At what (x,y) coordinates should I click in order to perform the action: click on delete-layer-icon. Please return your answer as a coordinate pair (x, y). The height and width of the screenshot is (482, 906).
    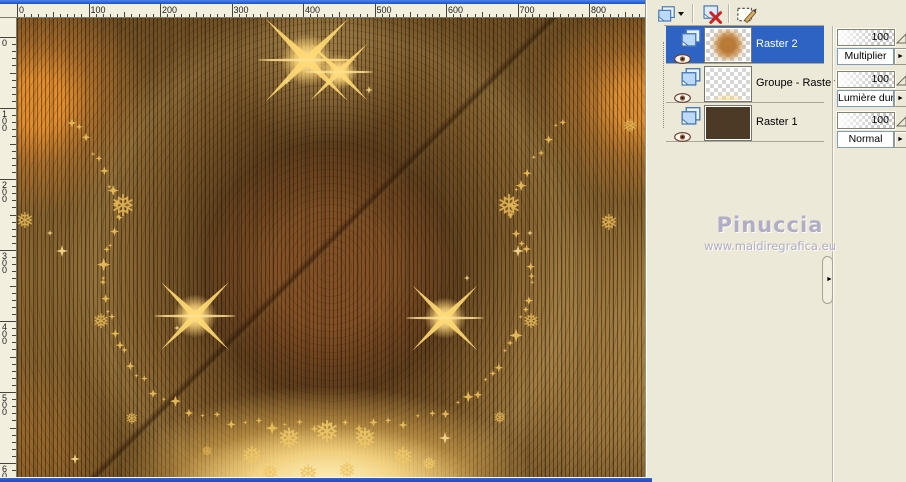
    Looking at the image, I should click on (713, 14).